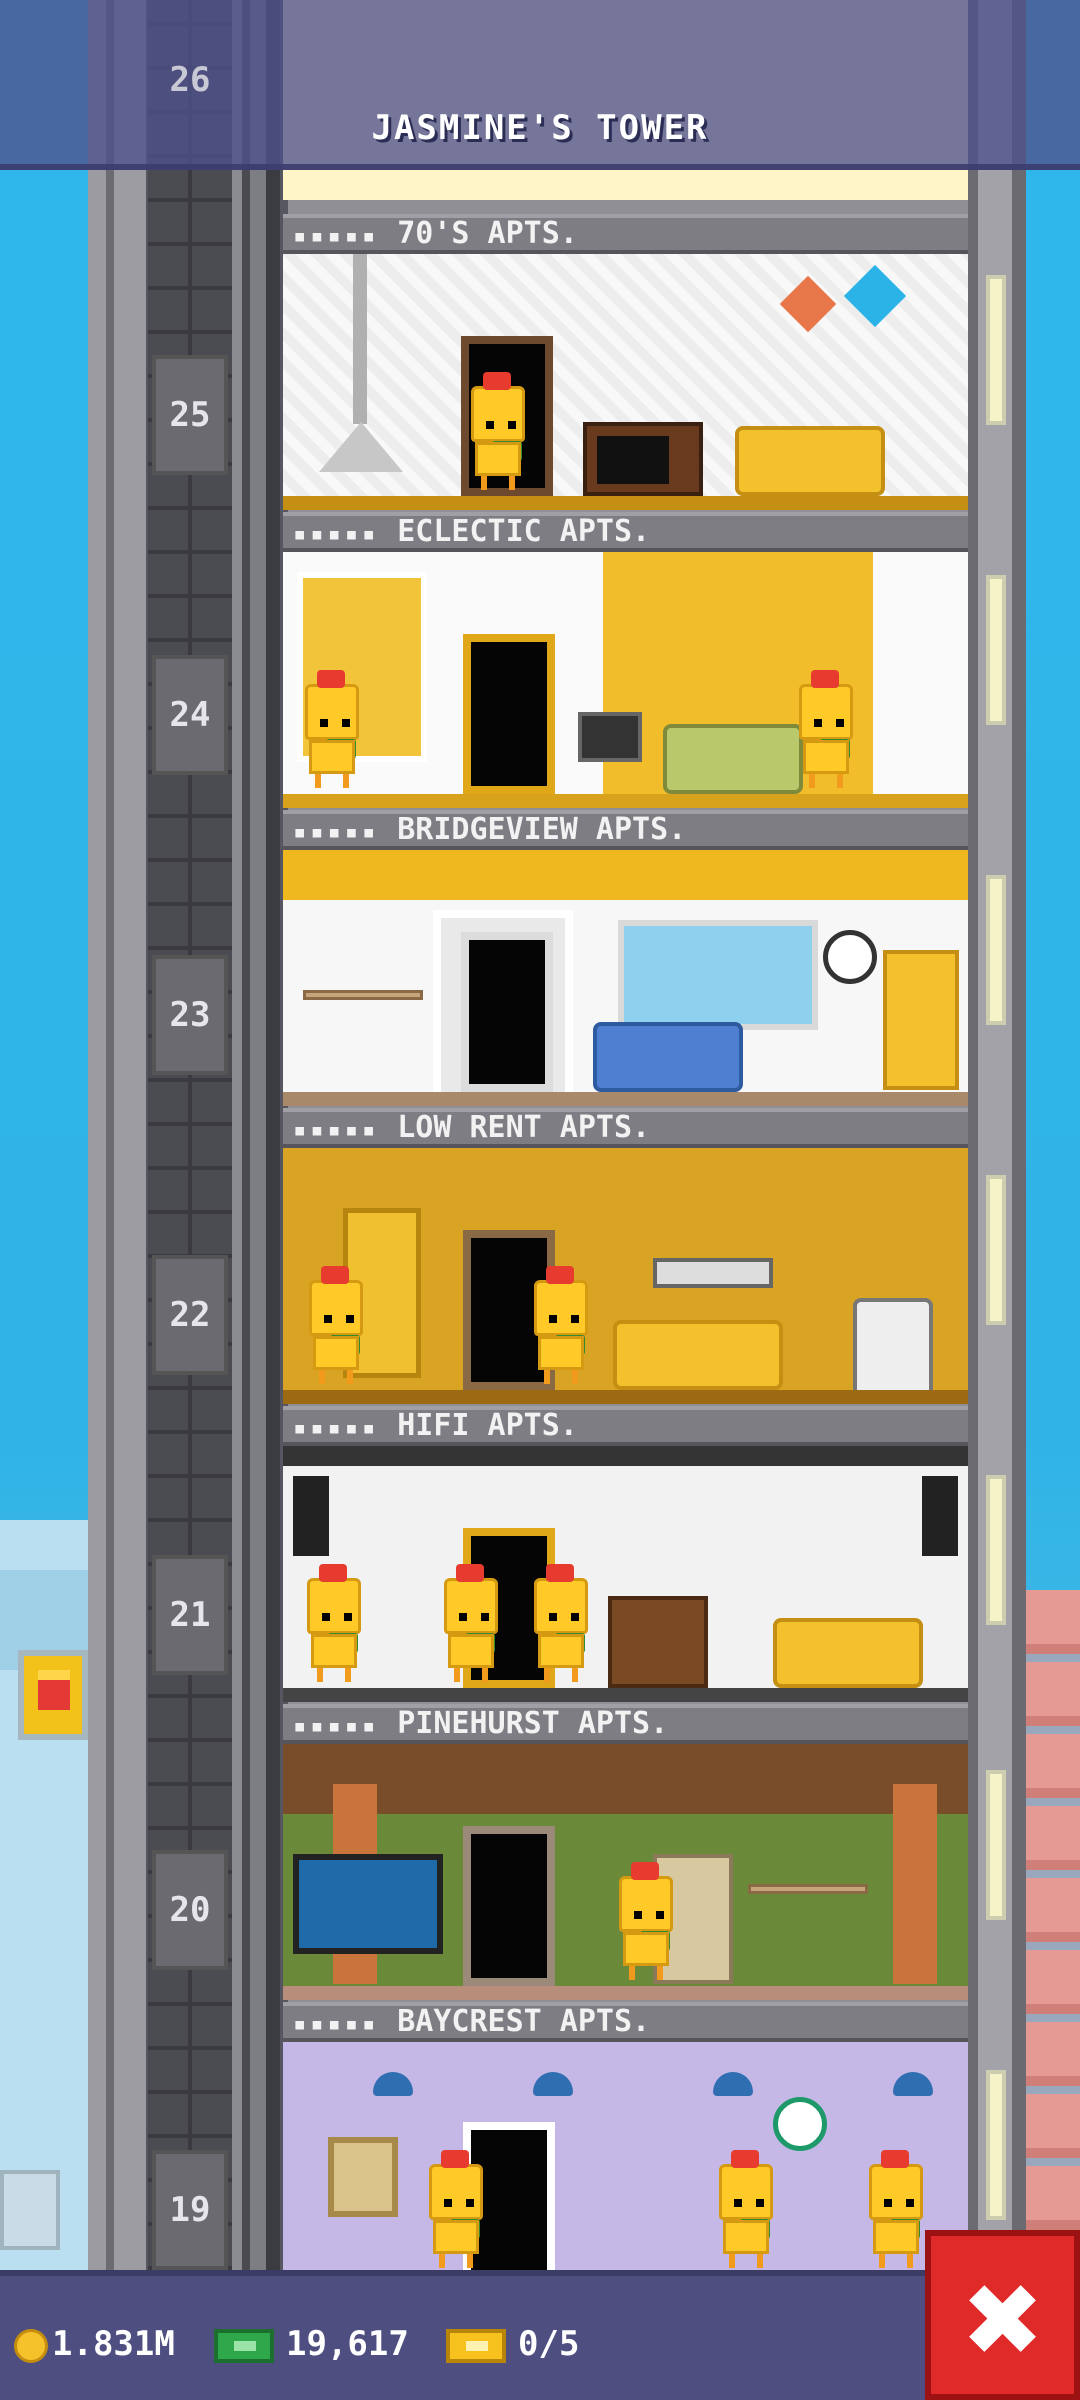 The height and width of the screenshot is (2400, 1080). Describe the element at coordinates (625, 1779) in the screenshot. I see `wood-trim` at that location.